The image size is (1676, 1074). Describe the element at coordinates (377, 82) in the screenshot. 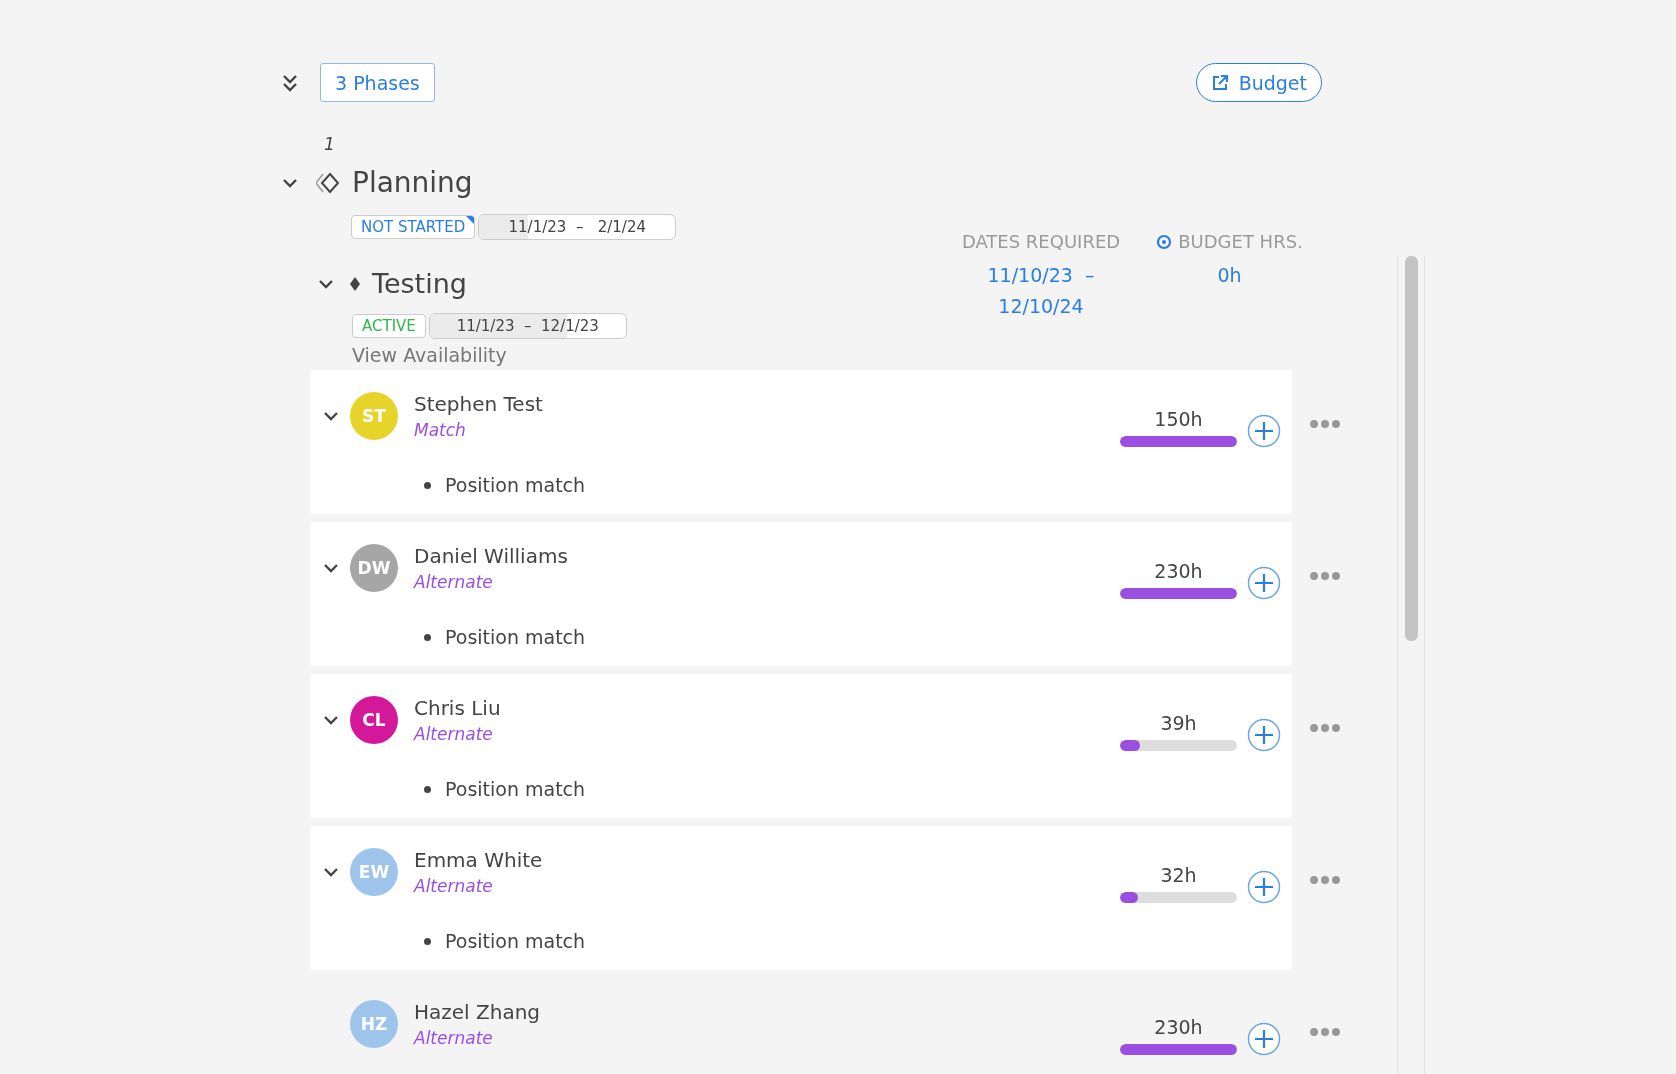

I see `phases-button: 3 Phases` at that location.